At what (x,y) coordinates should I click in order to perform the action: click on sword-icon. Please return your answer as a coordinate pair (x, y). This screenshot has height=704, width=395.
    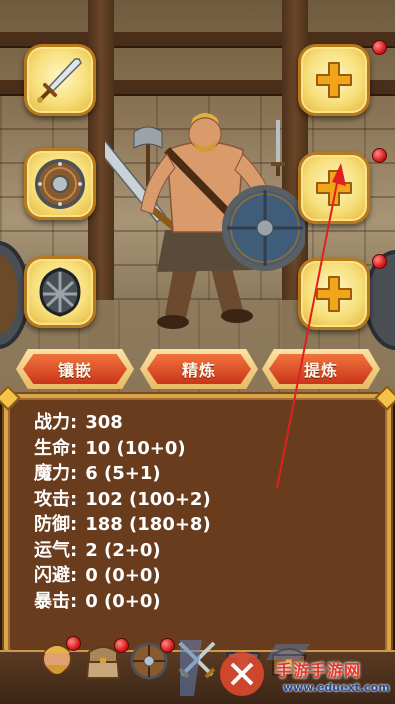
    Looking at the image, I should click on (59, 80).